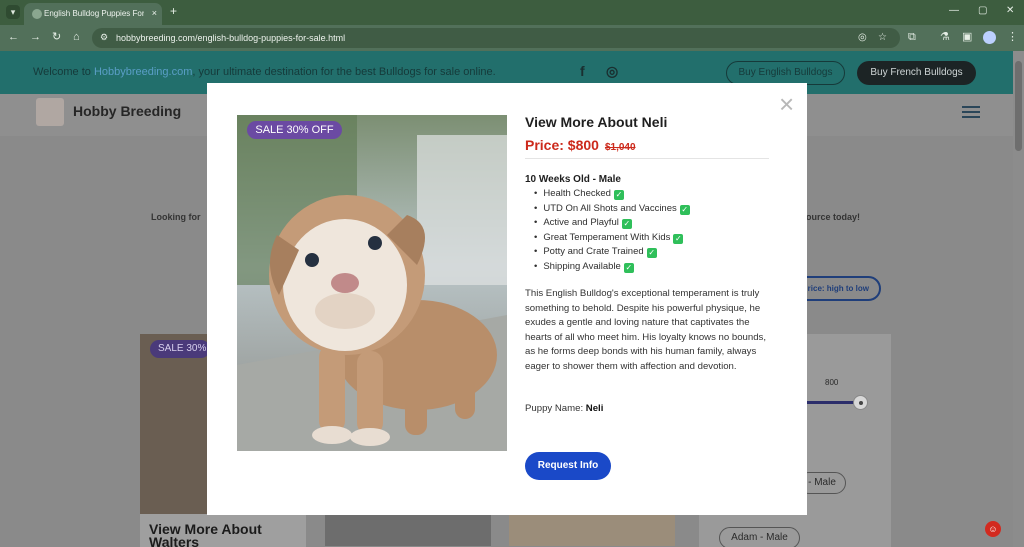  Describe the element at coordinates (882, 37) in the screenshot. I see `star-icon: ☆` at that location.